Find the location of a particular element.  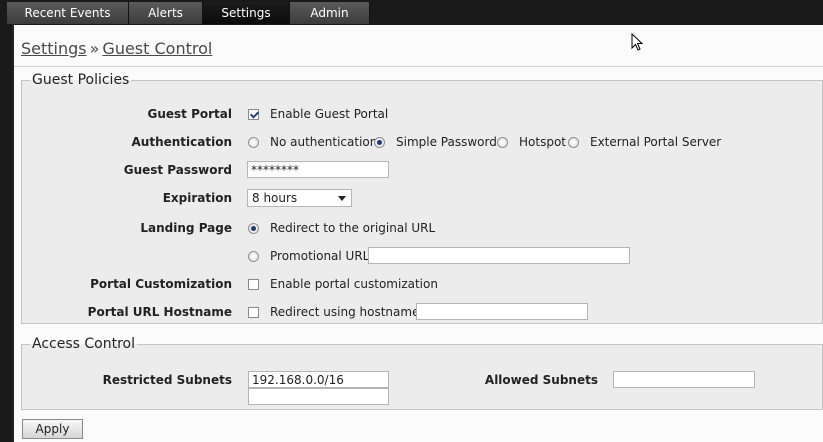

promotional-url-input is located at coordinates (499, 255).